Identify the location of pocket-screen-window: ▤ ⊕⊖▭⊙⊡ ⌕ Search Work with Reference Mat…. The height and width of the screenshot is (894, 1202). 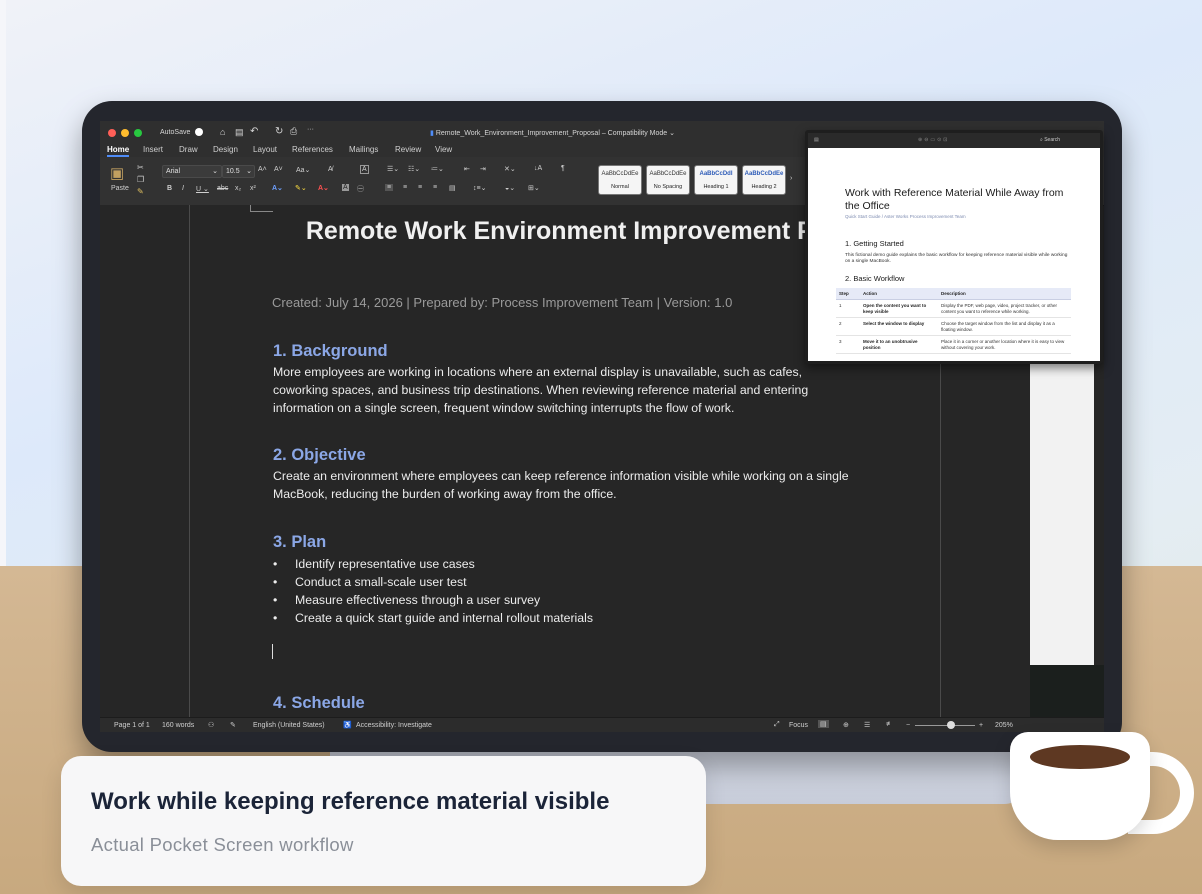
(954, 247).